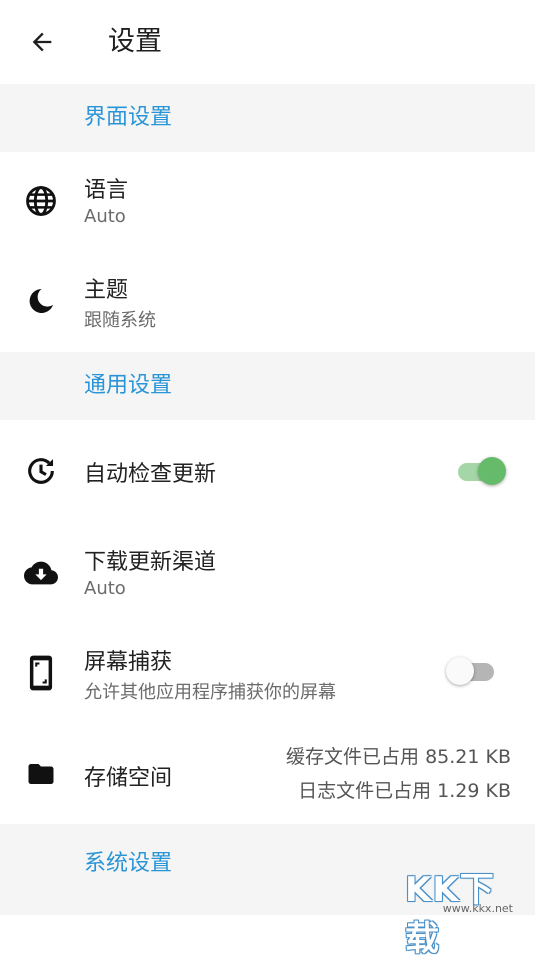 This screenshot has height=960, width=535. What do you see at coordinates (404, 791) in the screenshot?
I see `log-usage-text: 日志文件已占用 1.29 KB` at bounding box center [404, 791].